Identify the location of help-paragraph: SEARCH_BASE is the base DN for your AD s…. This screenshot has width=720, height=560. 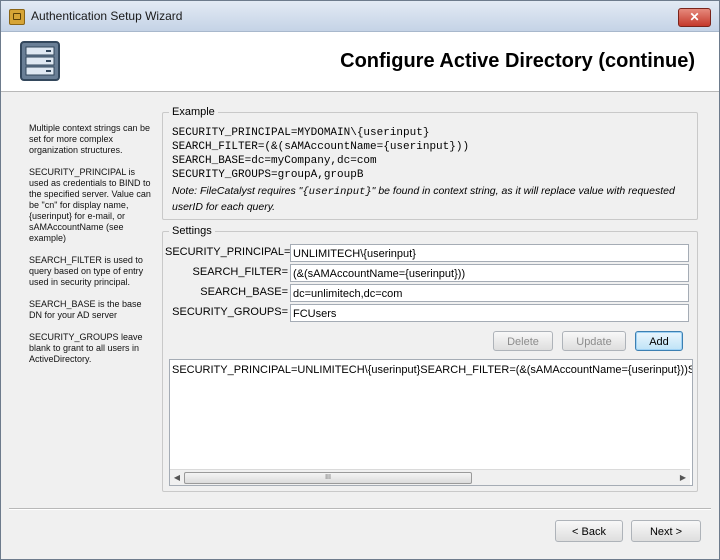
(85, 309).